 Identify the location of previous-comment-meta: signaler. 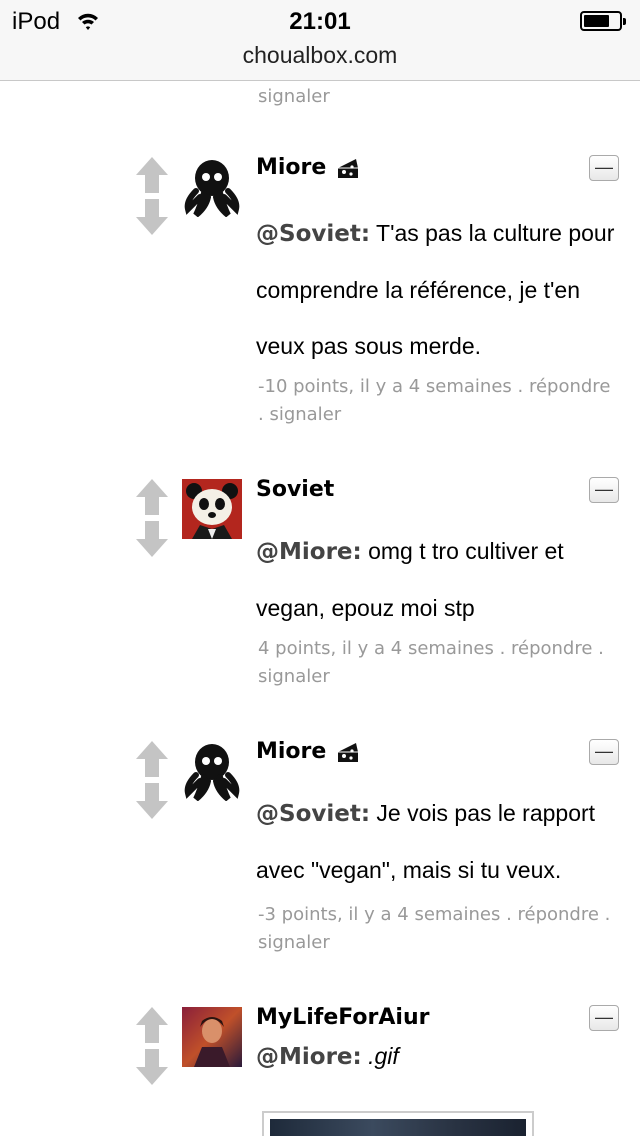
(294, 97).